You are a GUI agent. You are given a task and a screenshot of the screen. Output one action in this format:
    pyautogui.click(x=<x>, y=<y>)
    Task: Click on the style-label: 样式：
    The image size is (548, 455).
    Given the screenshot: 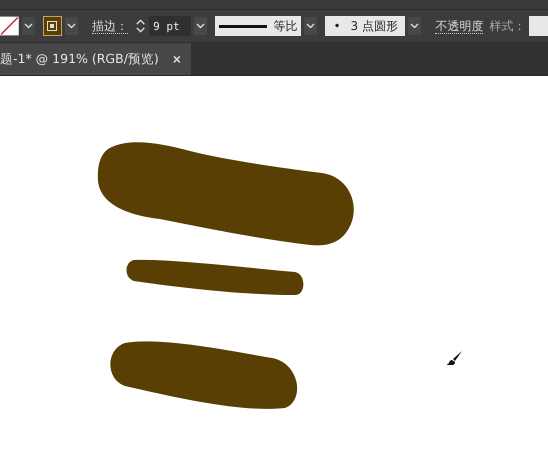 What is the action you would take?
    pyautogui.click(x=507, y=26)
    